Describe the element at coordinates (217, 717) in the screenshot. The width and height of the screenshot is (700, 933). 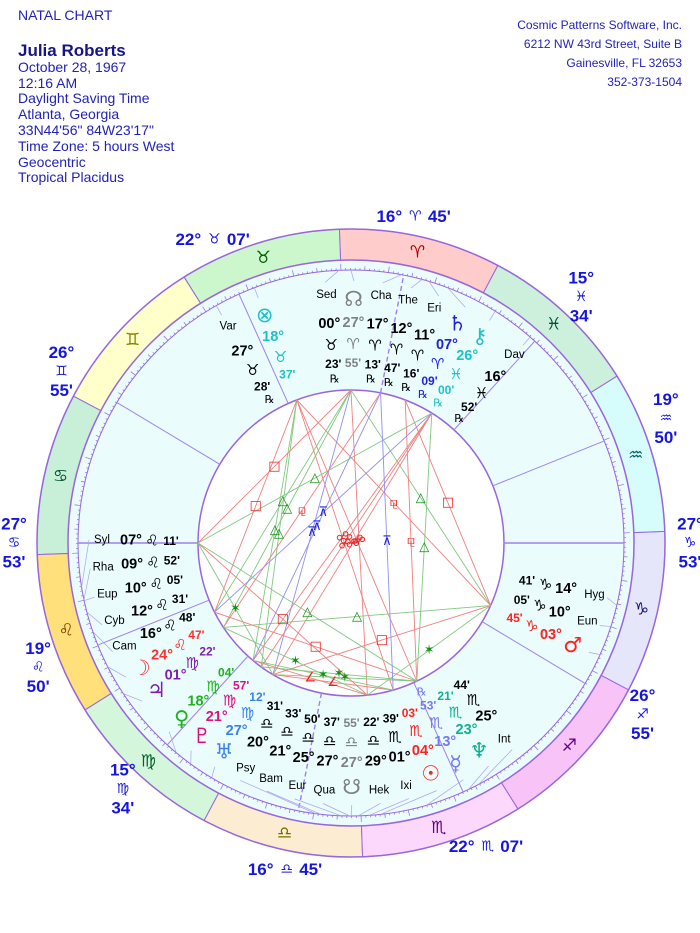
I see `point-degree: 21°` at that location.